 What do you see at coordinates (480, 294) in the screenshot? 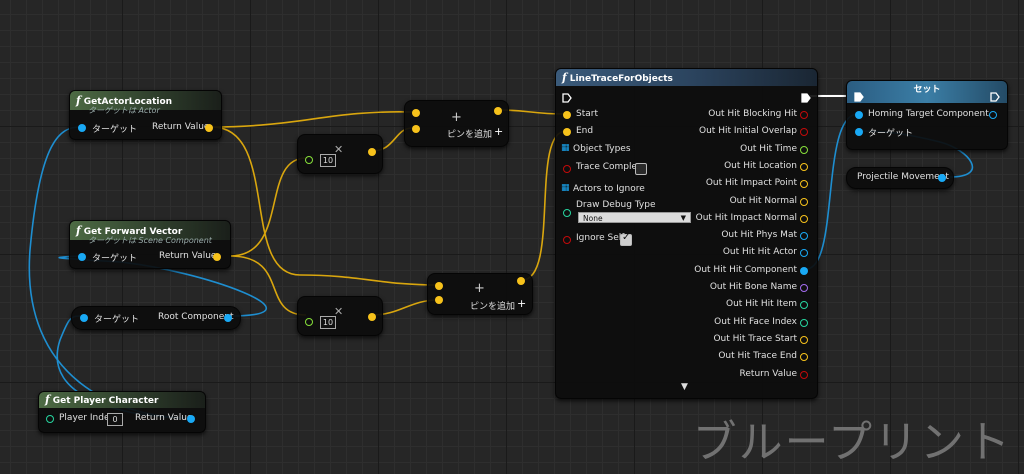
I see `add-node-bottom: + ピンを追加 +` at bounding box center [480, 294].